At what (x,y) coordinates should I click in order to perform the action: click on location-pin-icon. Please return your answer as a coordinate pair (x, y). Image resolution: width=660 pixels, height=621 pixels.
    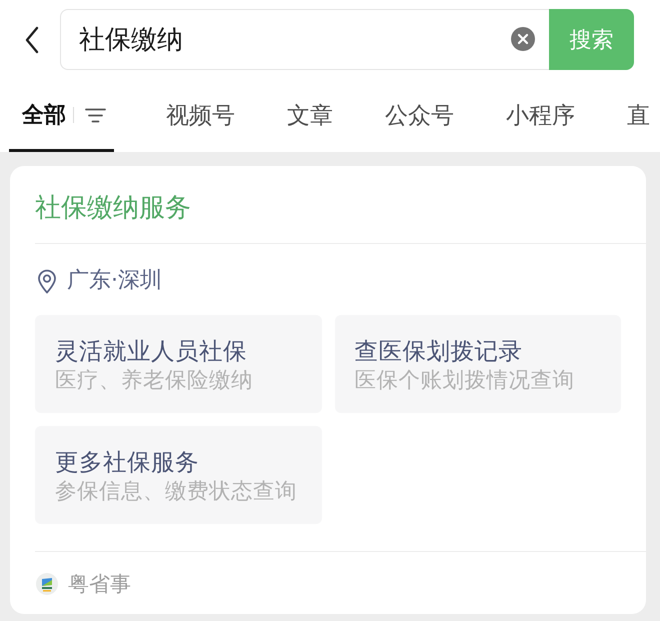
    Looking at the image, I should click on (47, 281).